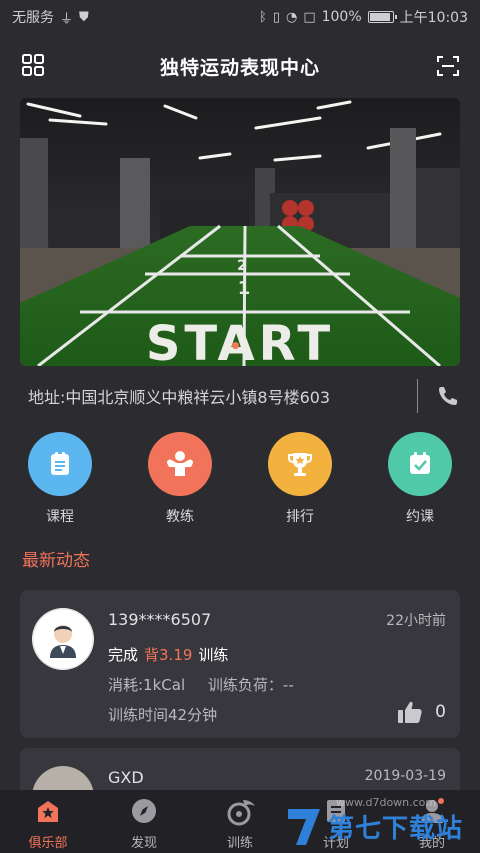  I want to click on clock: 上午10:03, so click(433, 18).